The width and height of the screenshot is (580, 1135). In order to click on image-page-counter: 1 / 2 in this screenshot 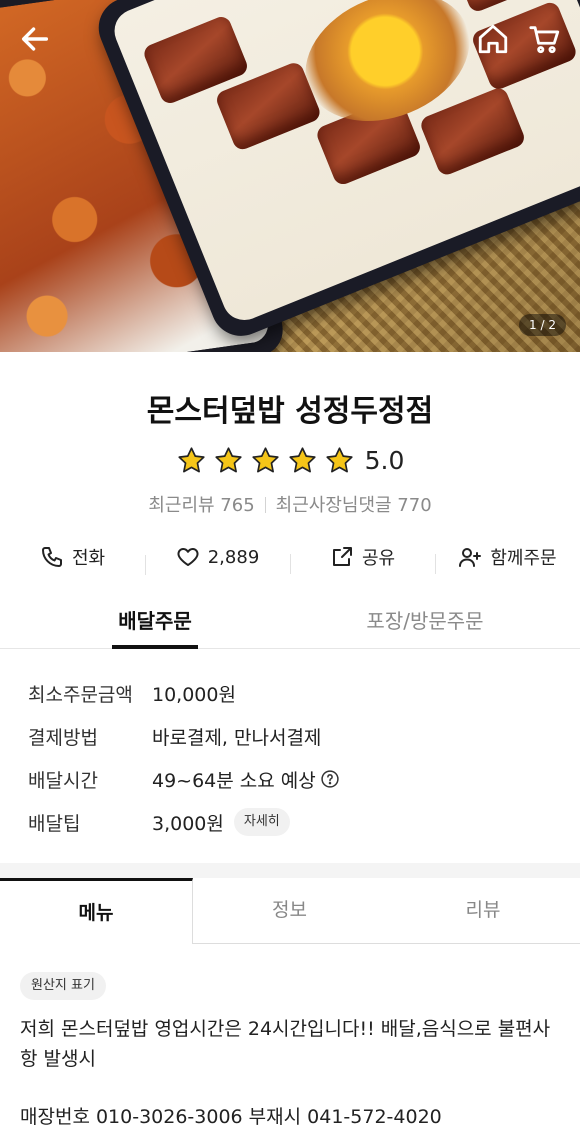, I will do `click(542, 325)`.